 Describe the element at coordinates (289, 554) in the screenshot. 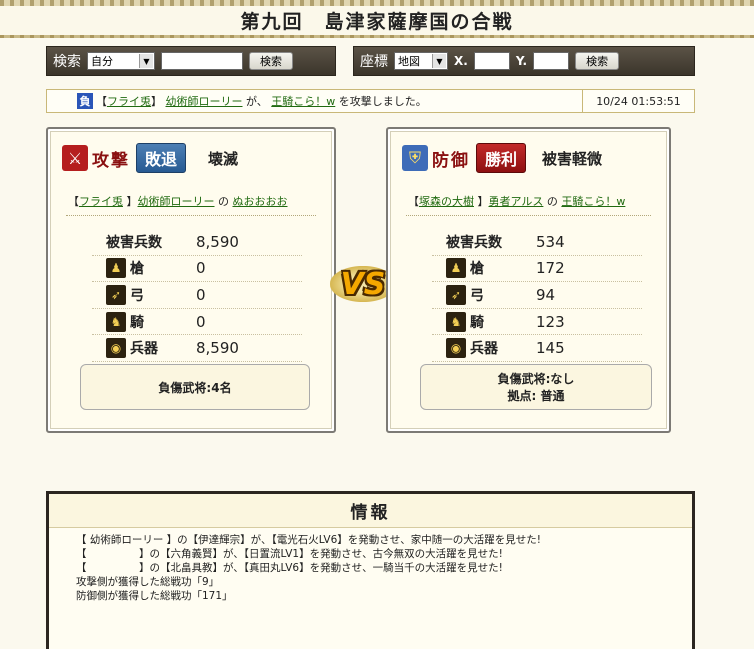

I see `info-line: 【 】の【六角義賢】が、【日置流LV1】を発動させ、古今無双の大活躍を見せた!` at that location.